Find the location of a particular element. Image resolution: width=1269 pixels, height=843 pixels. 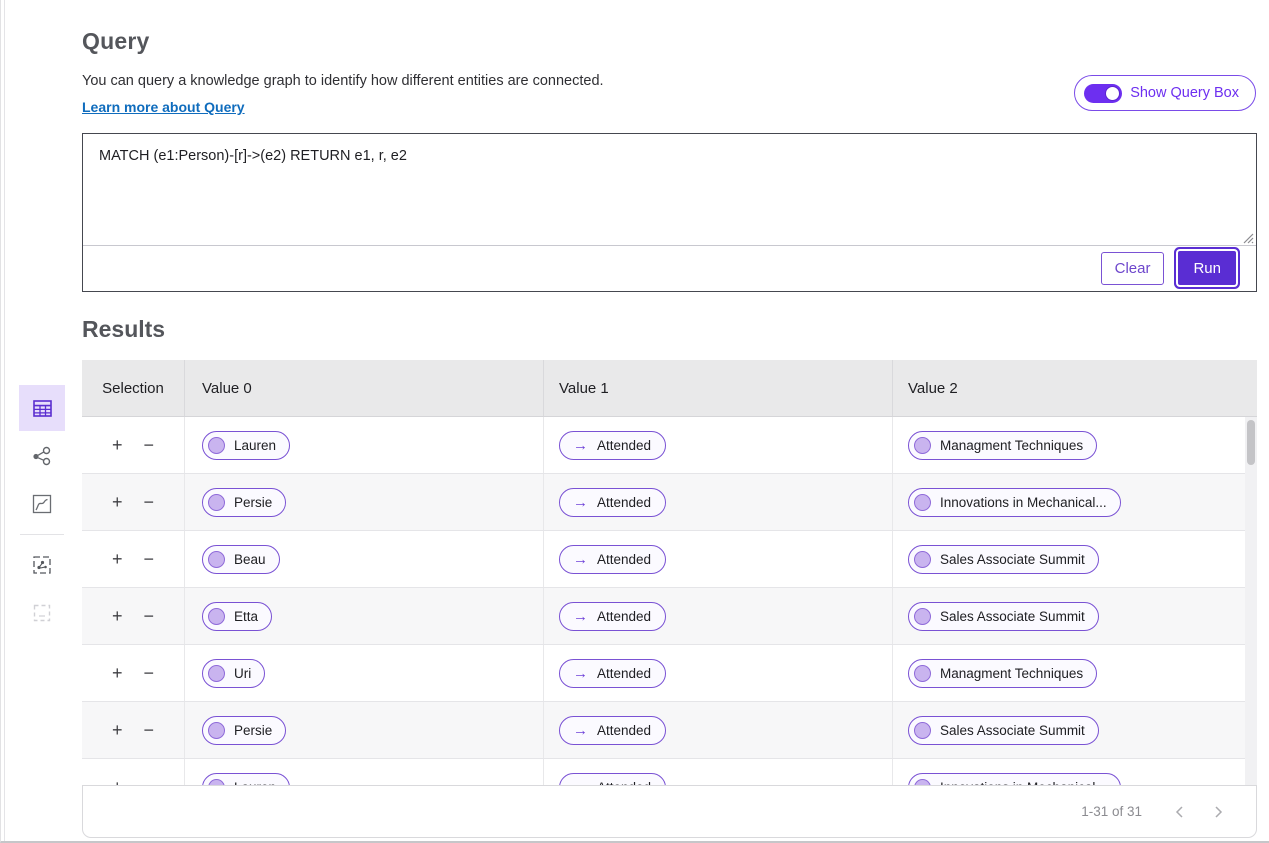

toolbar-divider is located at coordinates (42, 534).